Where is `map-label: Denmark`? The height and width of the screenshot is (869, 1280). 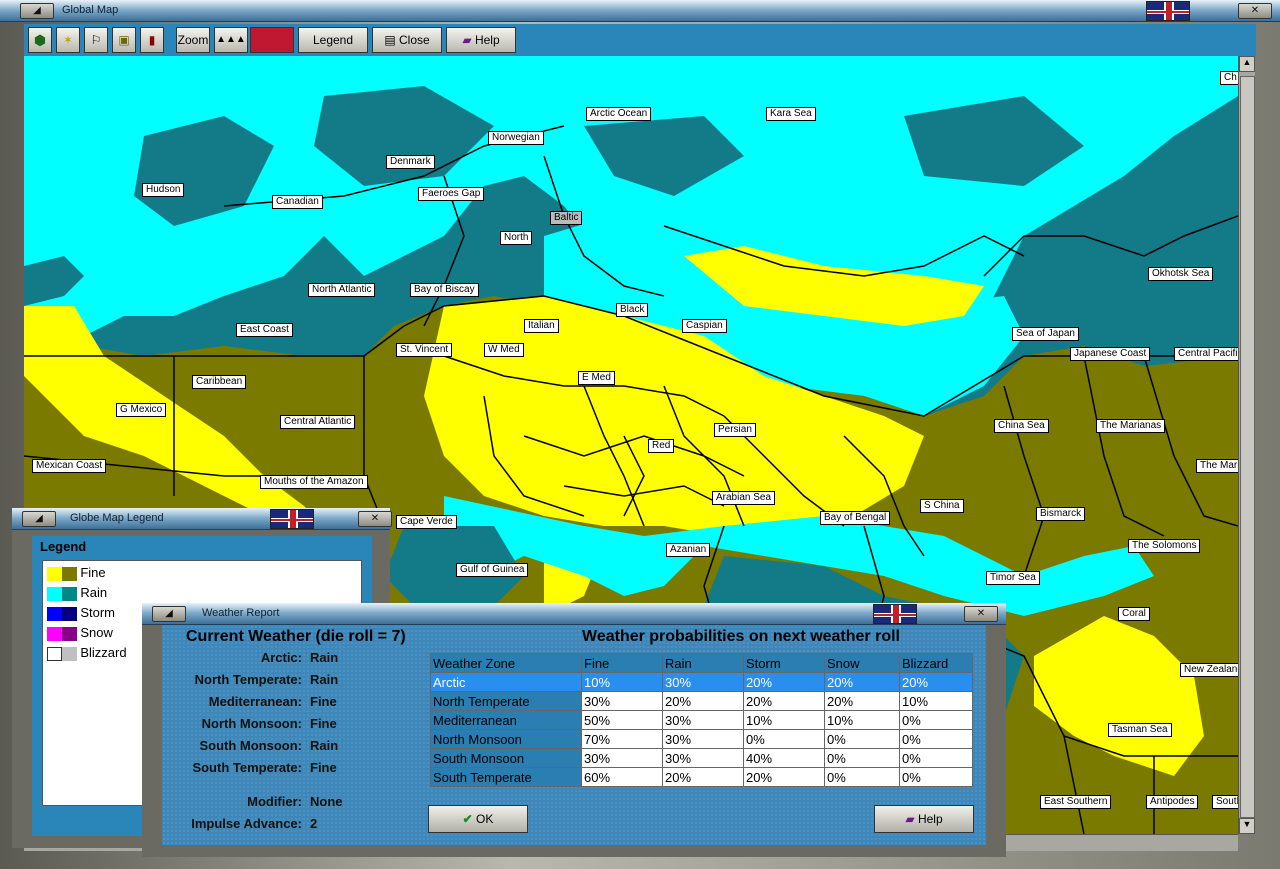 map-label: Denmark is located at coordinates (410, 162).